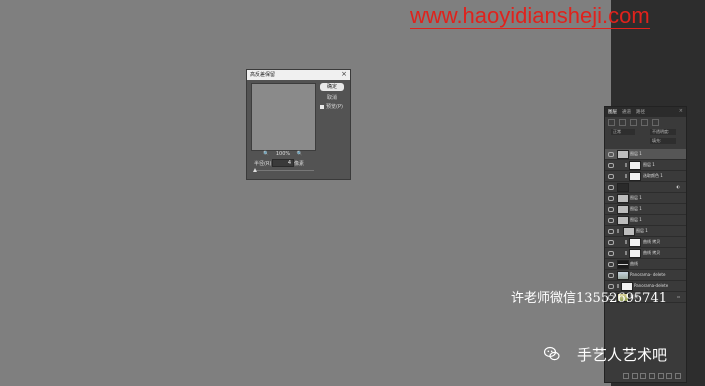  What do you see at coordinates (653, 175) in the screenshot?
I see `layer-name: 选取颜色 1` at bounding box center [653, 175].